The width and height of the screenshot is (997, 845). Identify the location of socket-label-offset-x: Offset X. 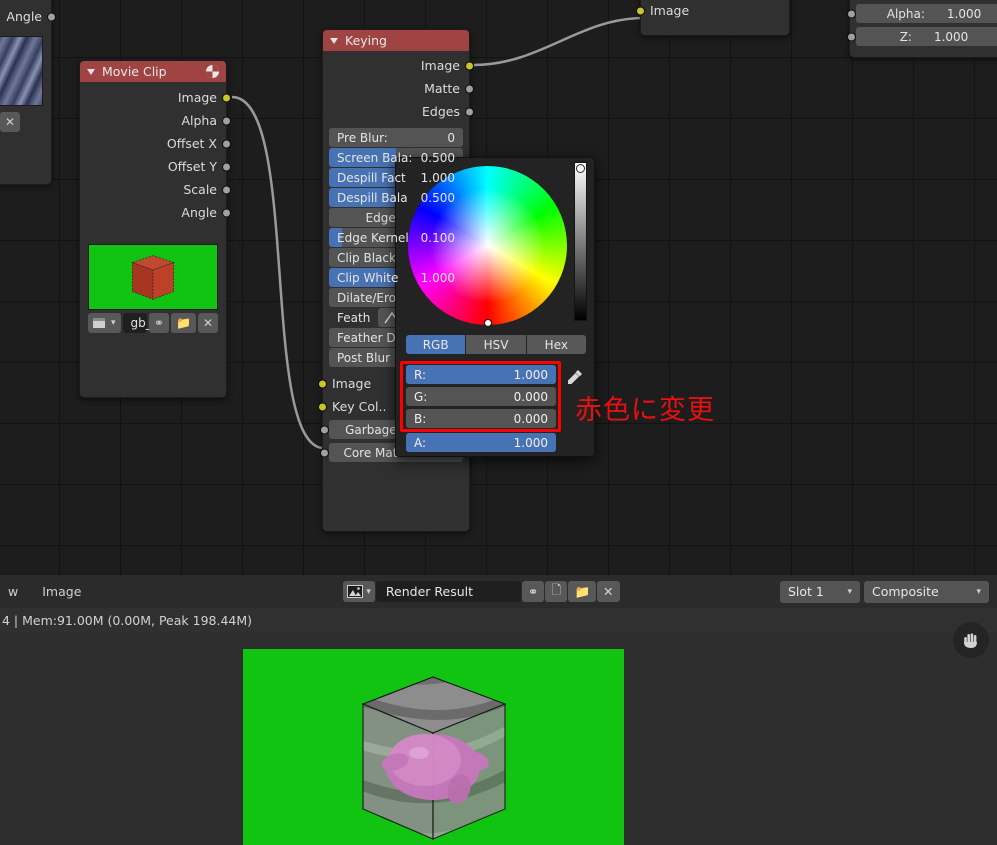
(191, 143).